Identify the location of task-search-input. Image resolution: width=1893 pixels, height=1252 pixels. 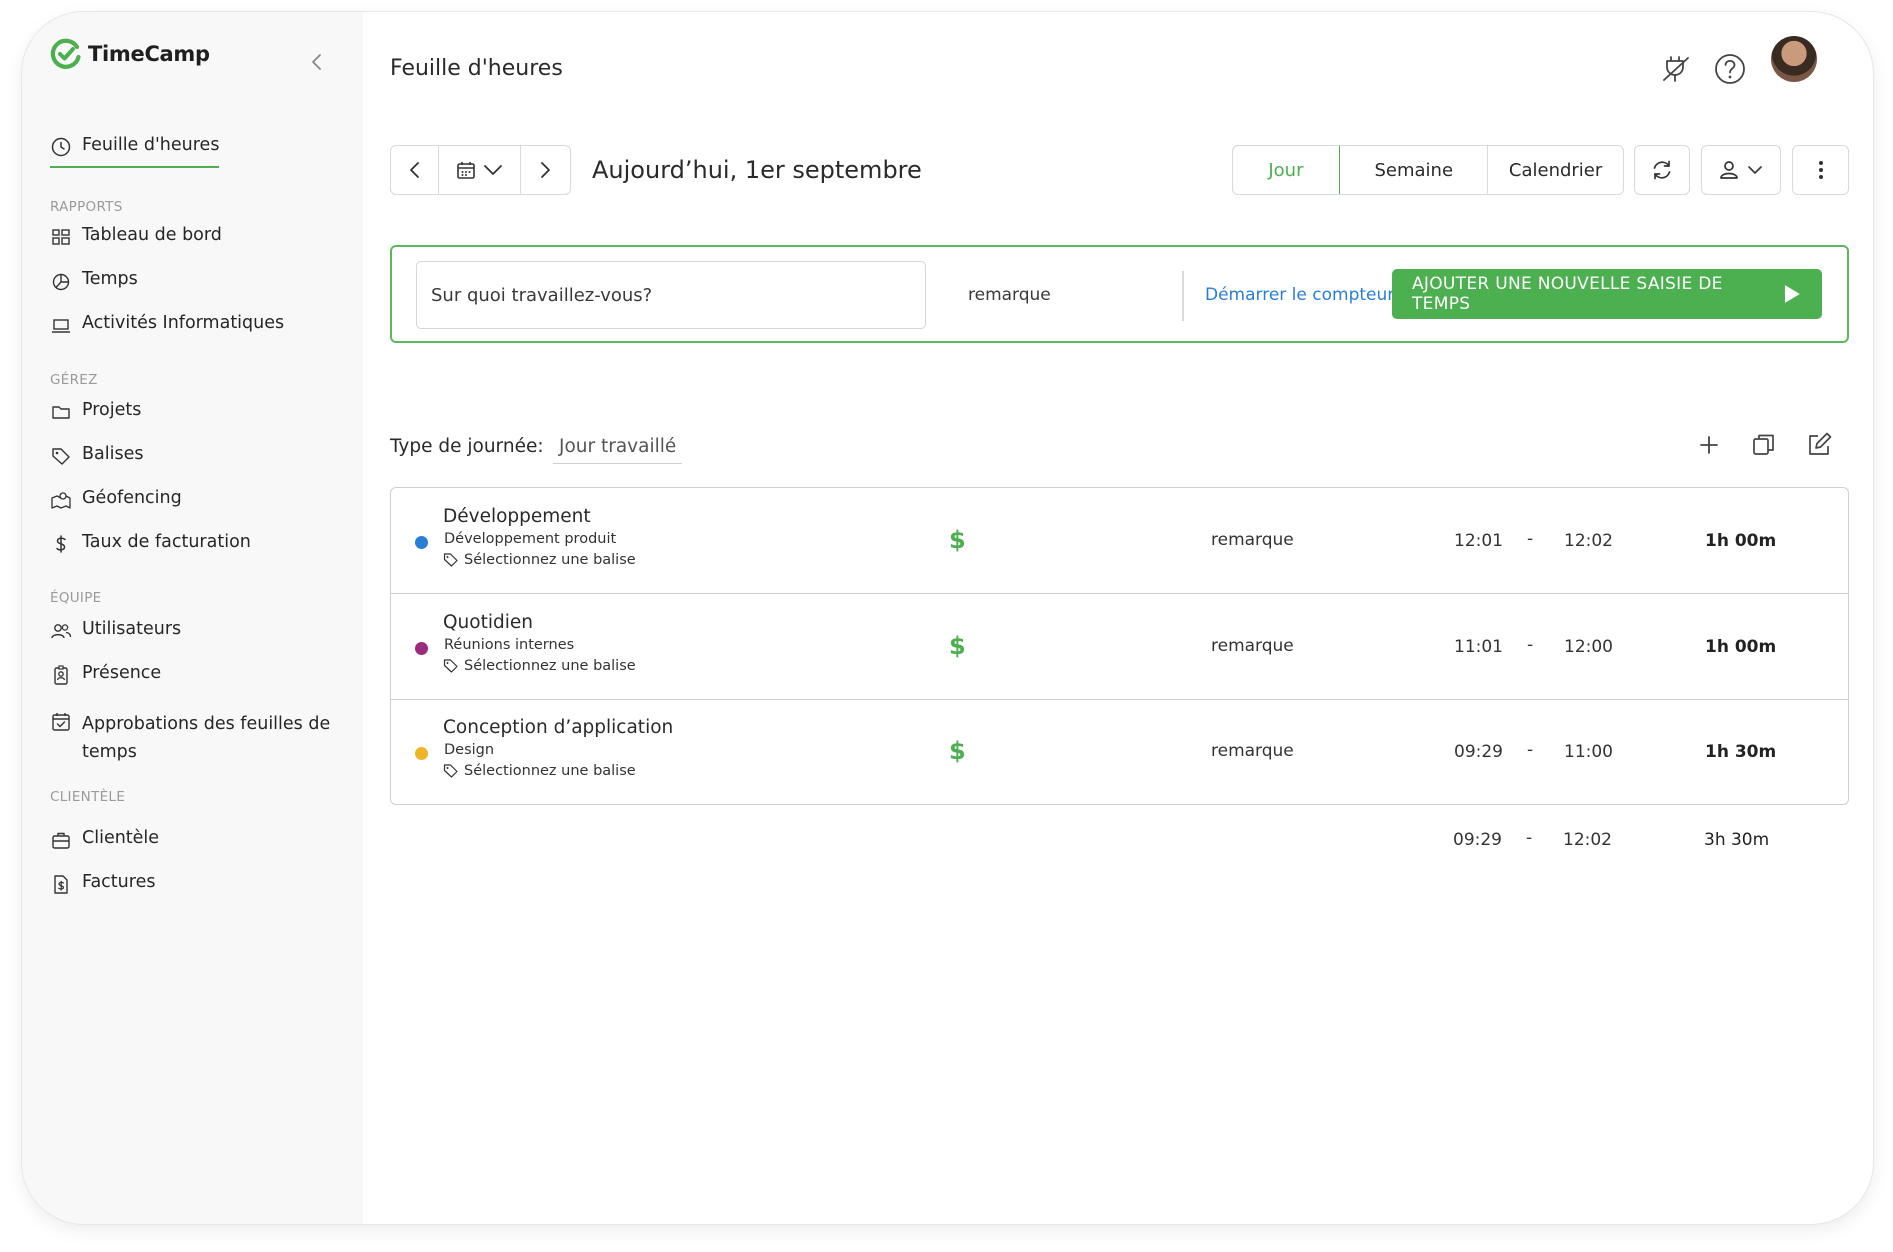
(671, 295).